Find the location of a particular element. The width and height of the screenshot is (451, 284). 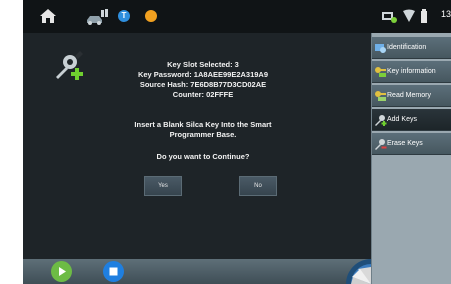

system-status-area: 13 is located at coordinates (416, 16).